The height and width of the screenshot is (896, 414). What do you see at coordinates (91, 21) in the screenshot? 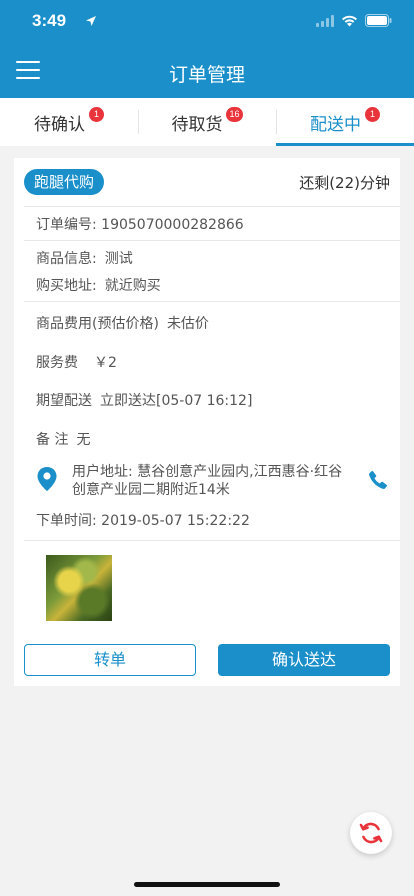
I see `location-arrow-icon` at bounding box center [91, 21].